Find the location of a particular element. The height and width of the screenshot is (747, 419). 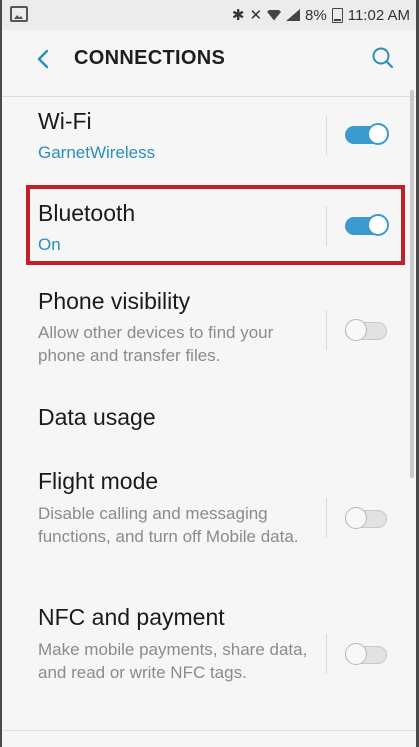

battery-icon is located at coordinates (337, 15).